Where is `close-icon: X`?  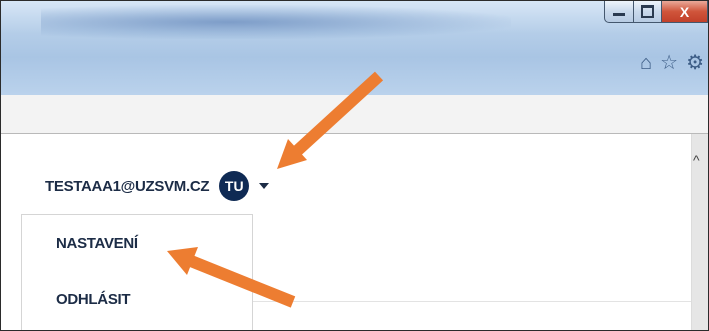
close-icon: X is located at coordinates (684, 11).